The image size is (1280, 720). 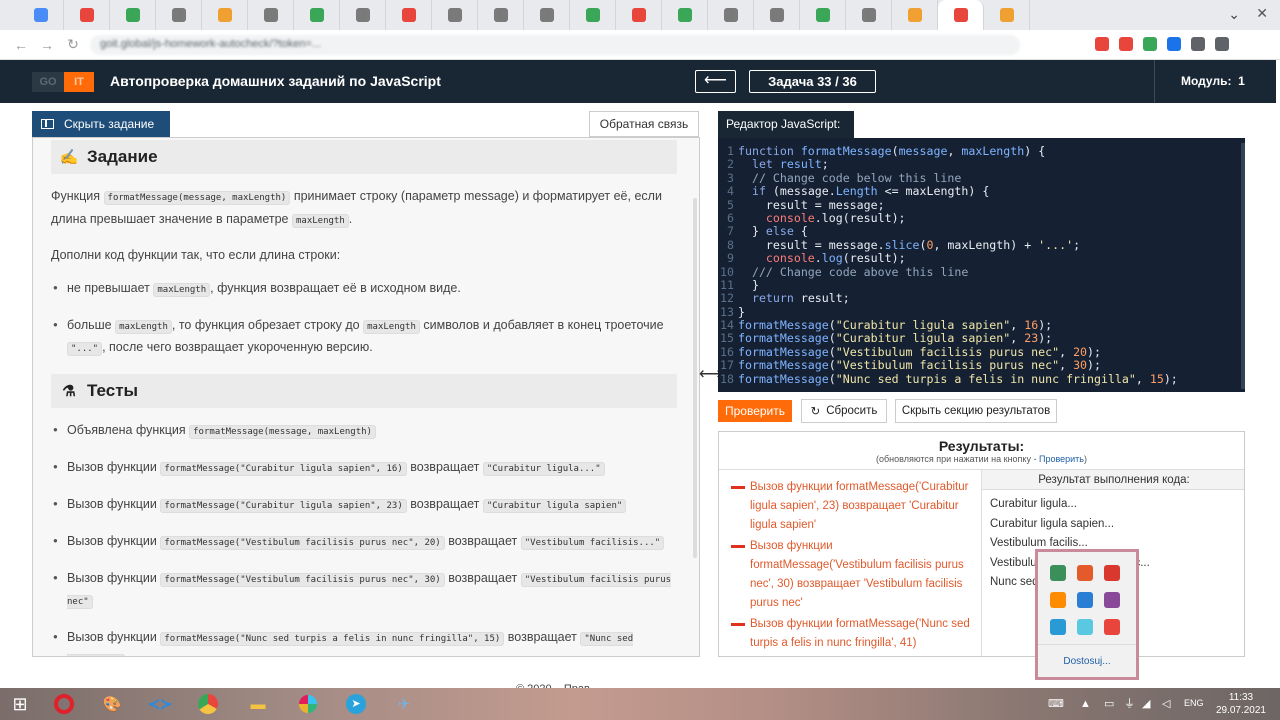 What do you see at coordinates (1056, 704) in the screenshot?
I see `keyboard-icon: ⌨` at bounding box center [1056, 704].